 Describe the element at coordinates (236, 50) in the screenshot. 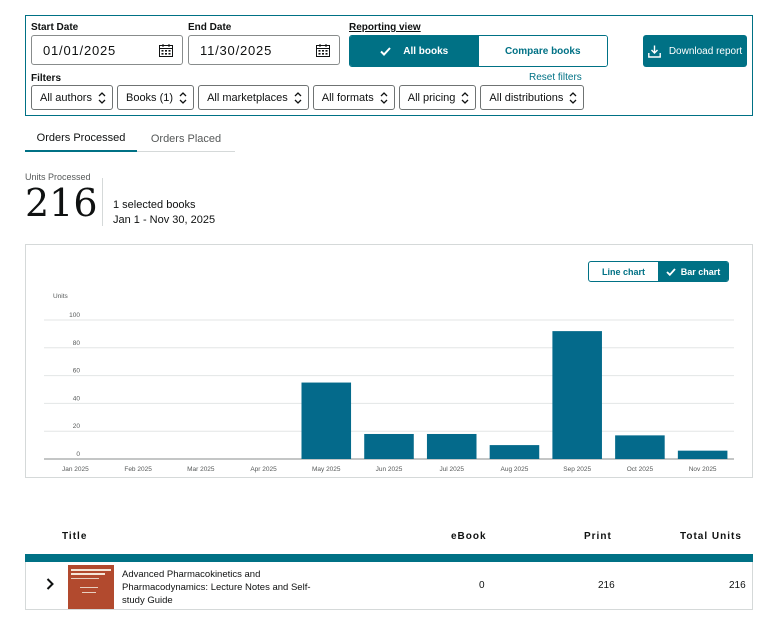

I see `end-date-value: 11/30/2025` at that location.